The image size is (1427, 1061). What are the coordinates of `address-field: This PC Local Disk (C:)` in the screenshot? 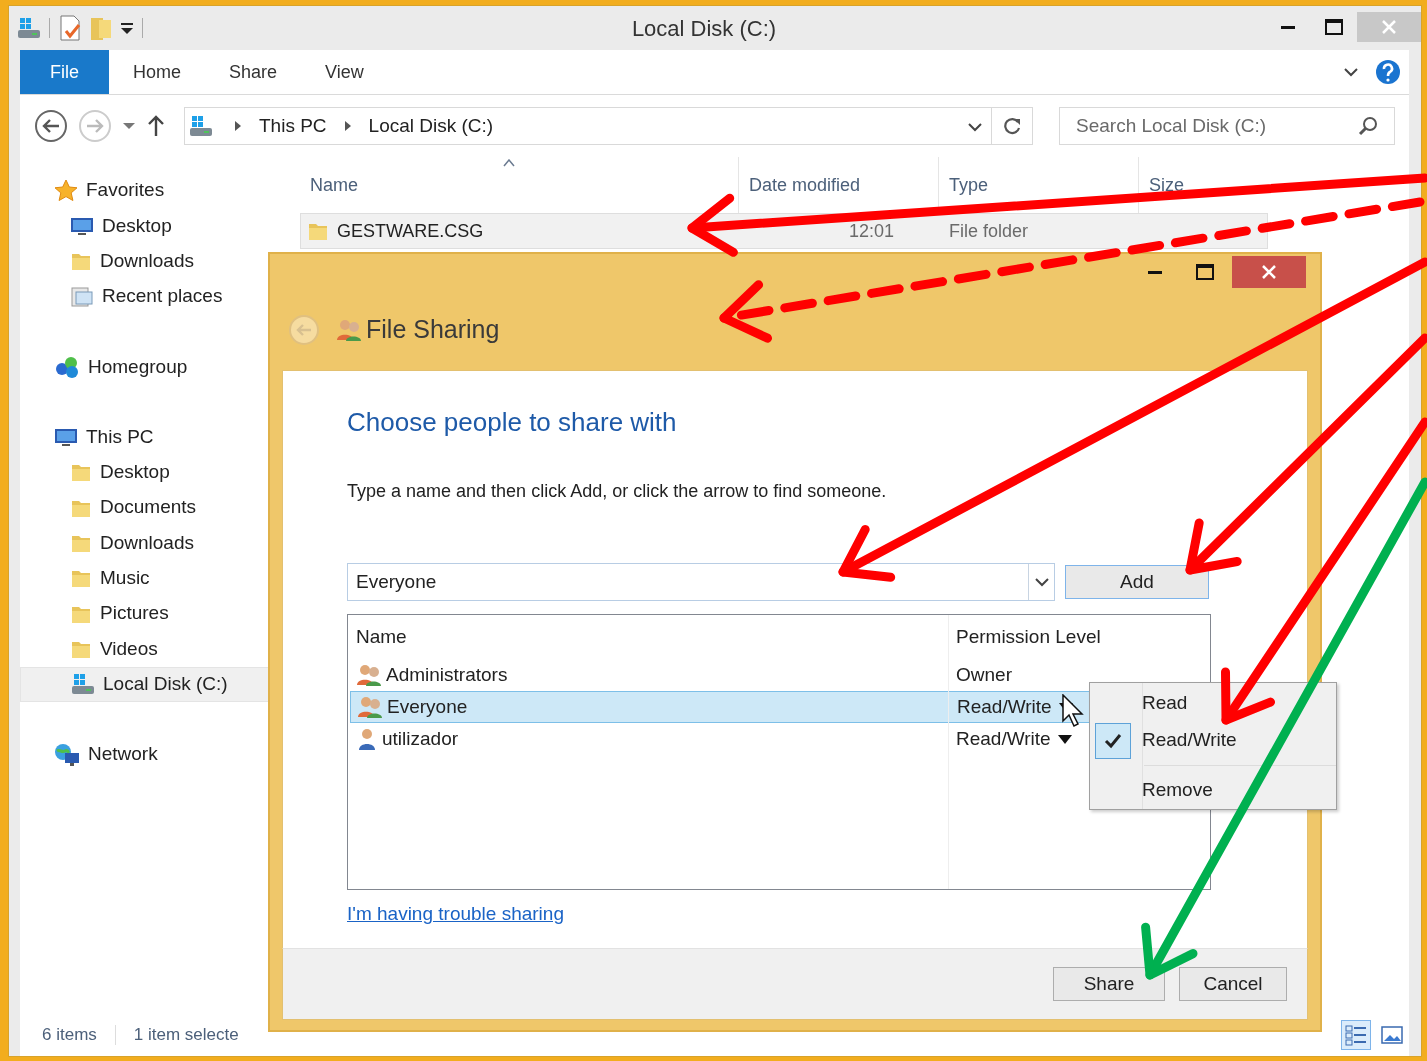 It's located at (588, 126).